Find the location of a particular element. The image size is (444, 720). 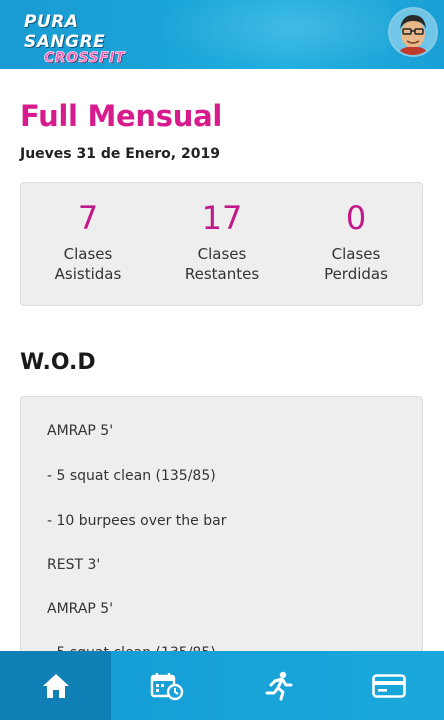

bottom-nav is located at coordinates (222, 685).